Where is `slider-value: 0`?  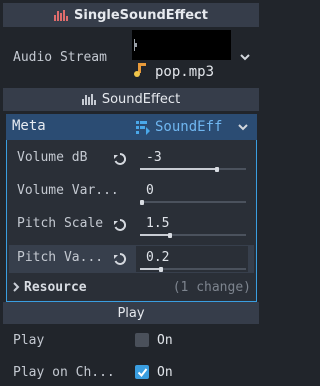
slider-value: 0 is located at coordinates (150, 190).